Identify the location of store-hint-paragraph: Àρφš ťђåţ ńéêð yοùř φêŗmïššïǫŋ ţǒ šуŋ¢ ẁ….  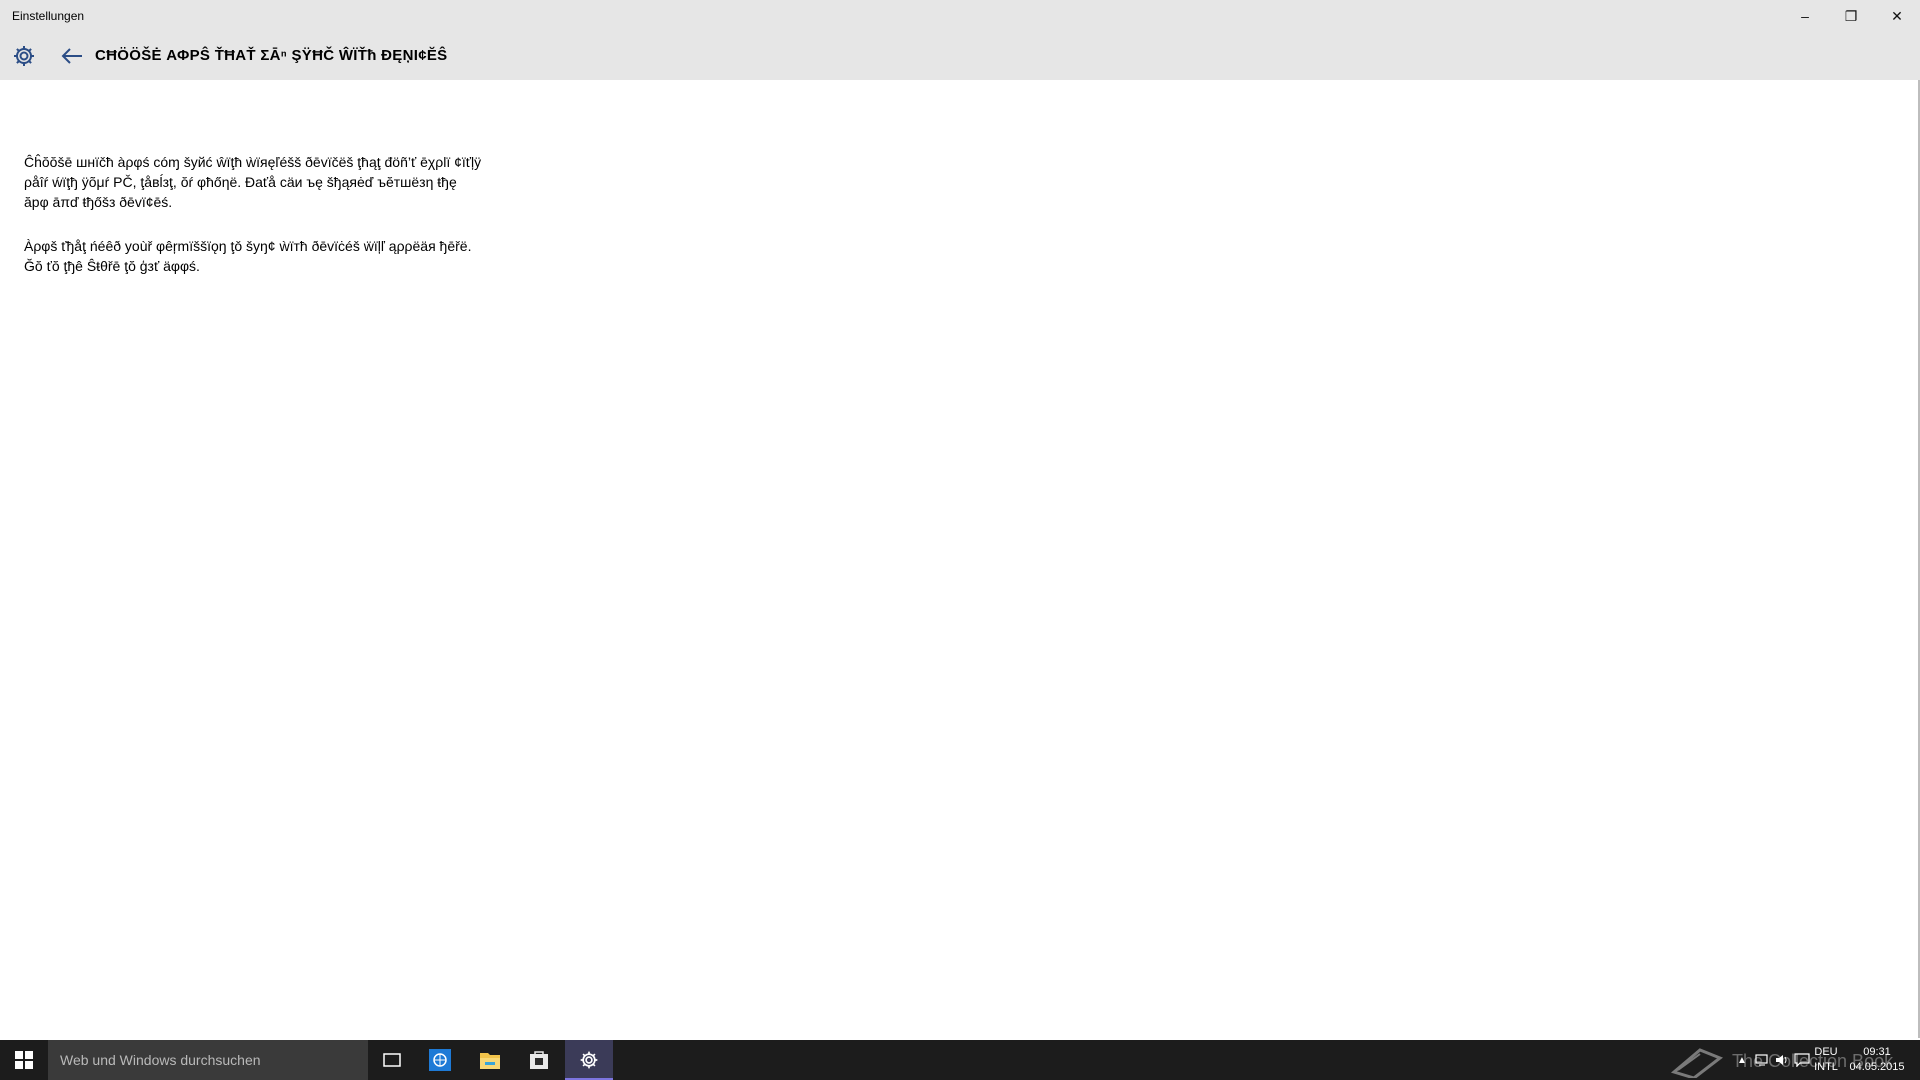
(248, 256).